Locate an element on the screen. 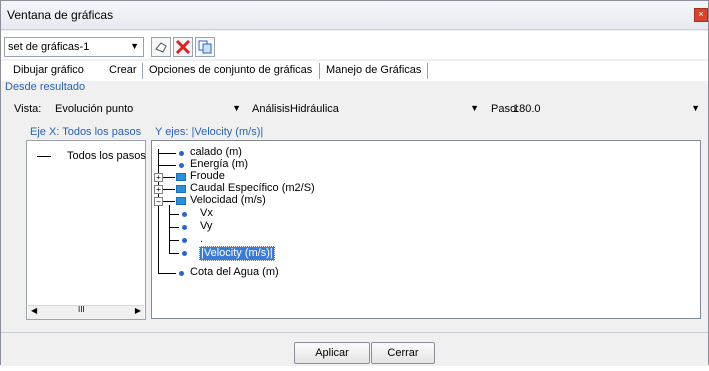 This screenshot has height=371, width=709. tree-item: . is located at coordinates (201, 239).